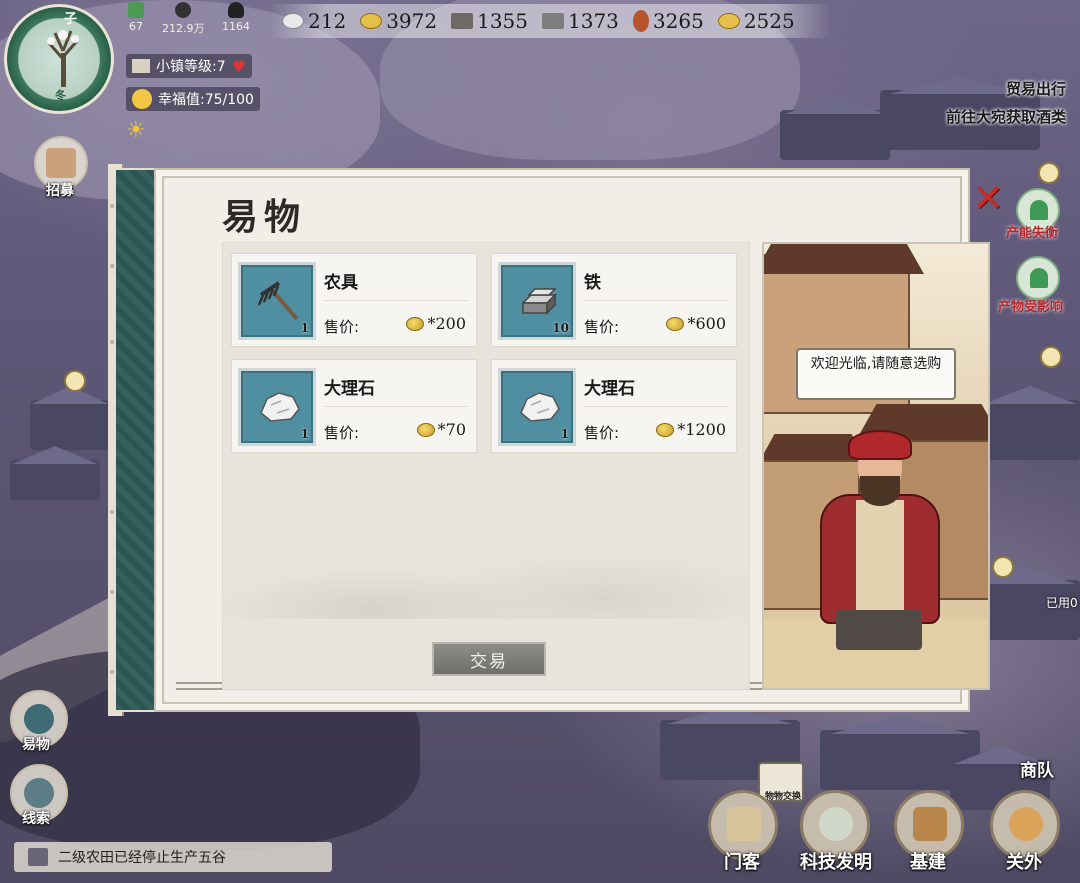 This screenshot has height=883, width=1080. What do you see at coordinates (696, 323) in the screenshot?
I see `item-price: *600` at bounding box center [696, 323].